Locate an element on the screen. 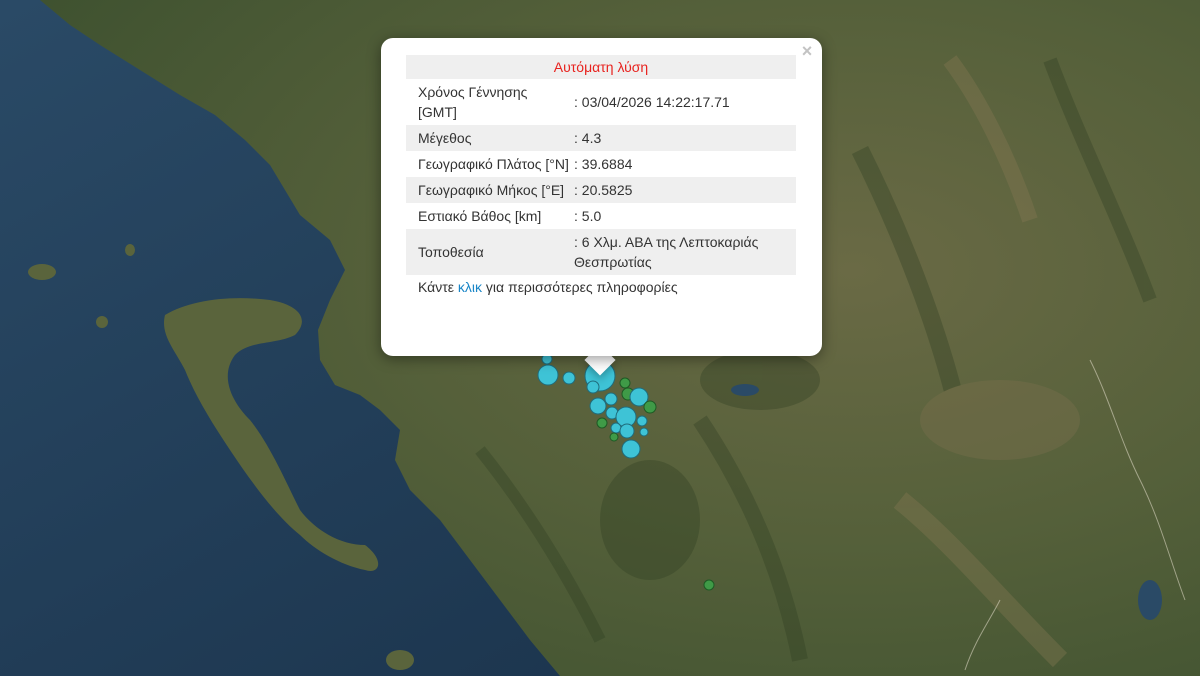  detail-row-longitude: Γεωγραφικό Μήκος [°E] : 20.5825 is located at coordinates (601, 190).